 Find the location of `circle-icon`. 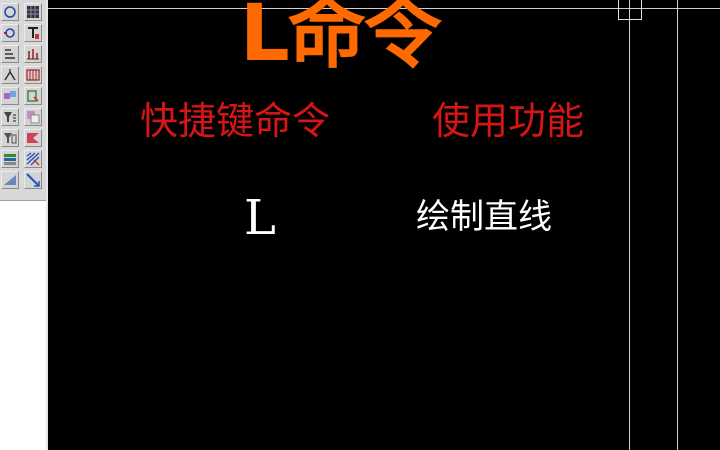

circle-icon is located at coordinates (10, 12).